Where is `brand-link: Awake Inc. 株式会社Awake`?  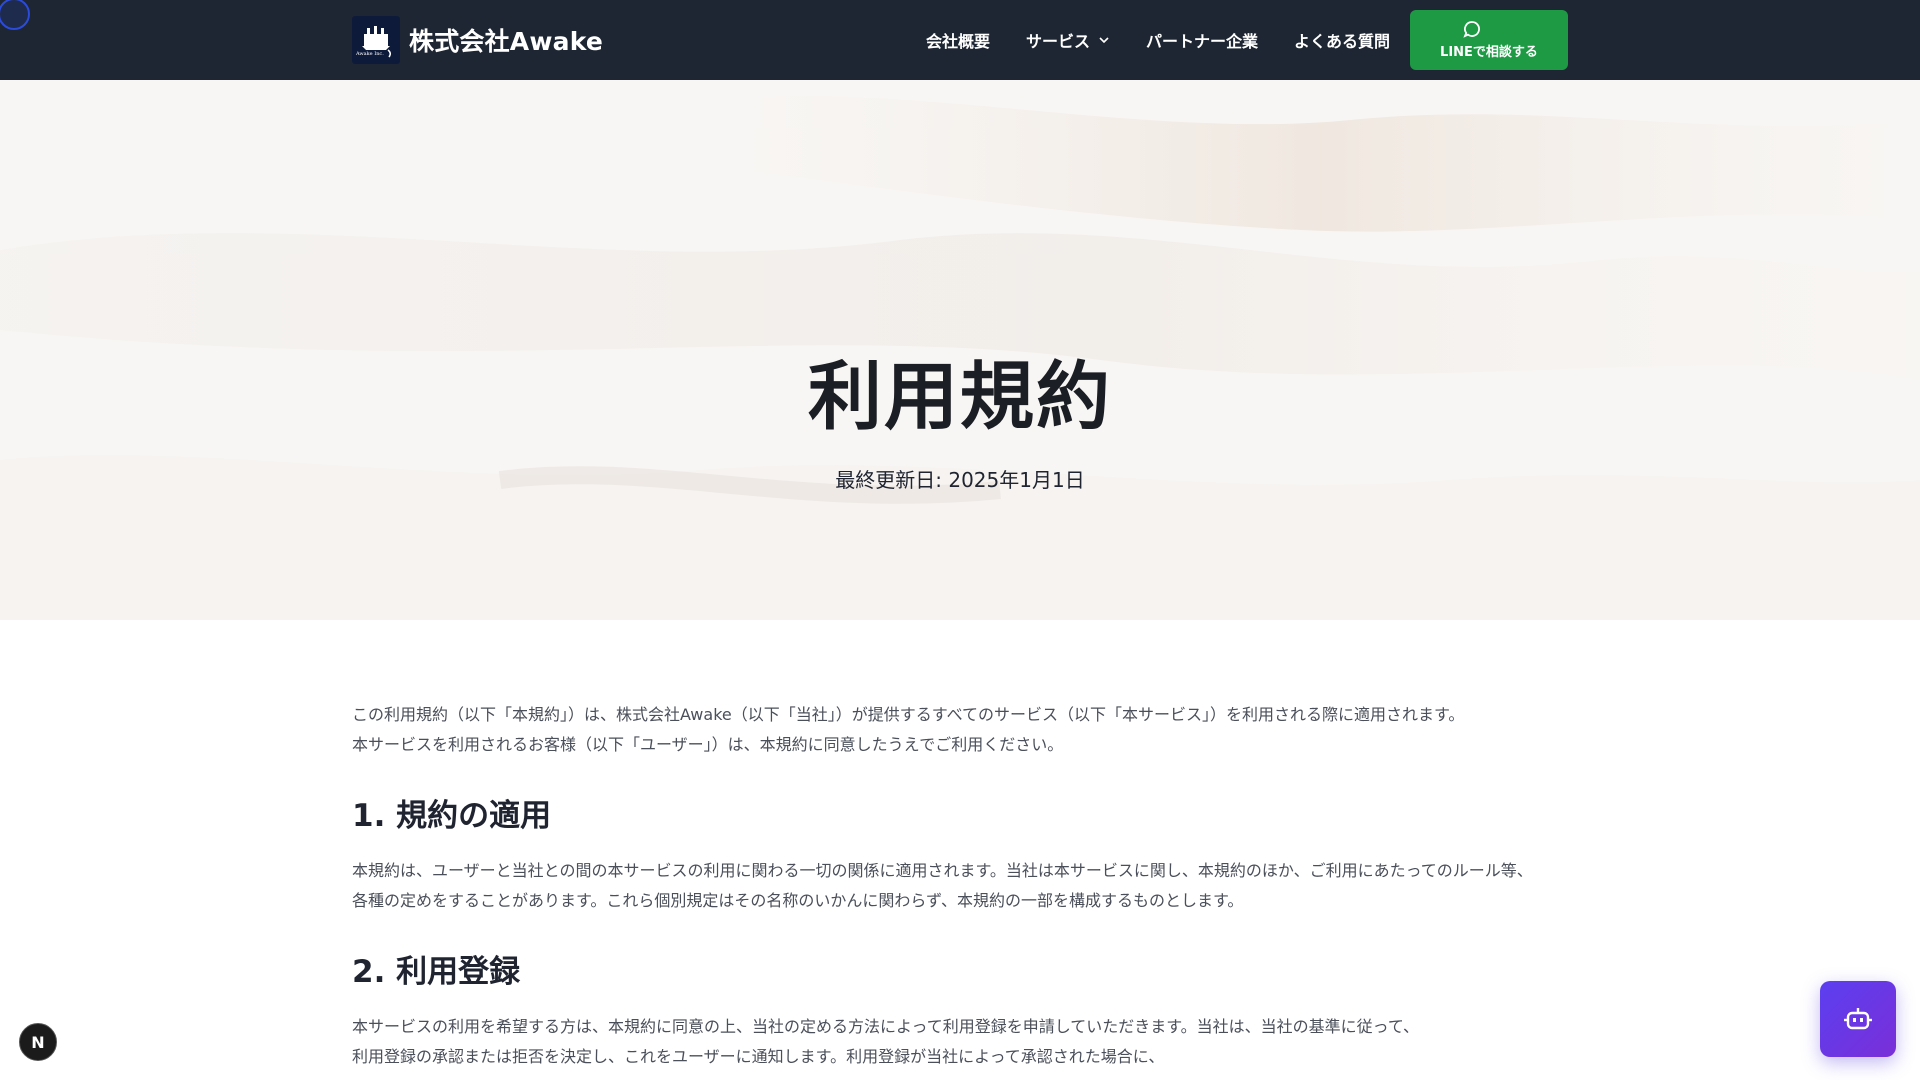
brand-link: Awake Inc. 株式会社Awake is located at coordinates (477, 40).